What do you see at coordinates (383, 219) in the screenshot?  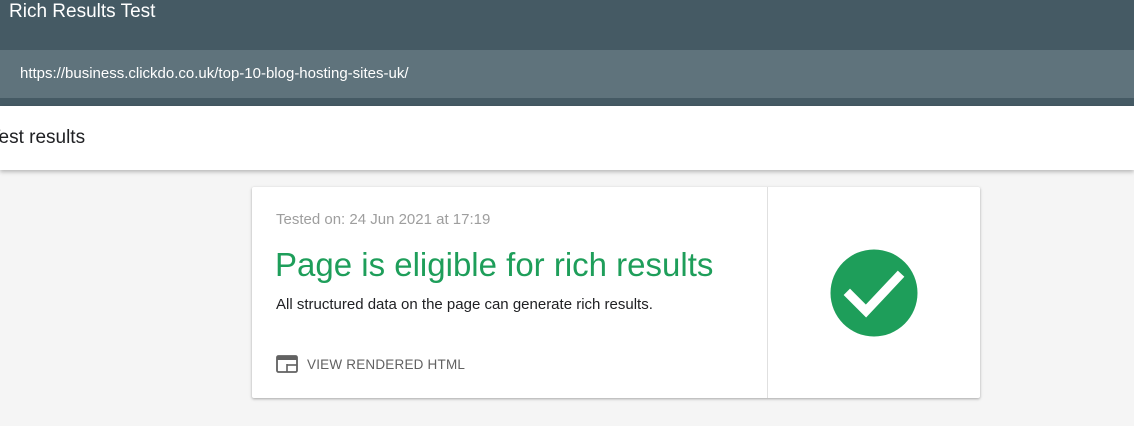 I see `tested-on-timestamp: Tested on: 24 Jun 2021 at 17:19` at bounding box center [383, 219].